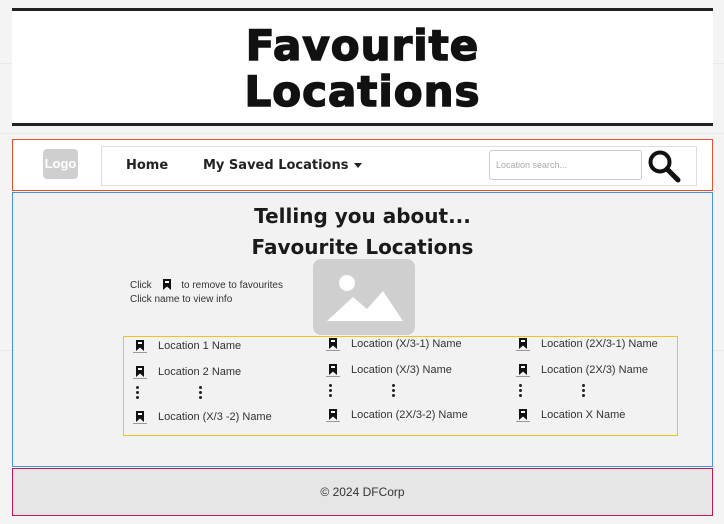 The width and height of the screenshot is (724, 524). What do you see at coordinates (215, 417) in the screenshot?
I see `location-name: Location (X/3 -2) Name` at bounding box center [215, 417].